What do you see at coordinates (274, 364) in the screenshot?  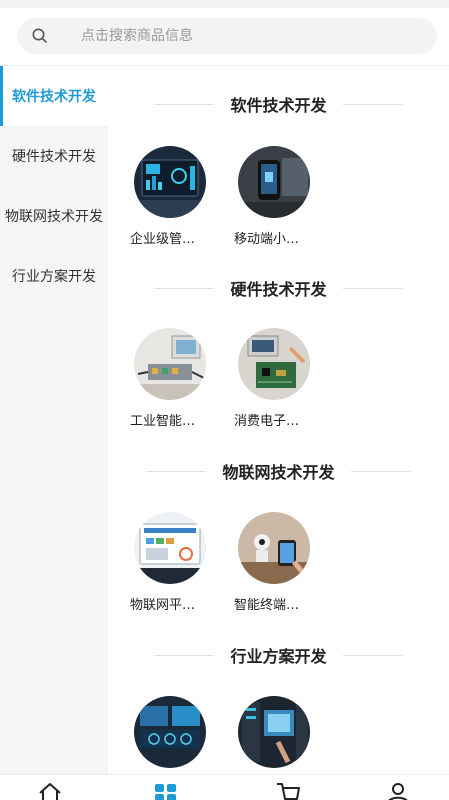 I see `circuit-board-image` at bounding box center [274, 364].